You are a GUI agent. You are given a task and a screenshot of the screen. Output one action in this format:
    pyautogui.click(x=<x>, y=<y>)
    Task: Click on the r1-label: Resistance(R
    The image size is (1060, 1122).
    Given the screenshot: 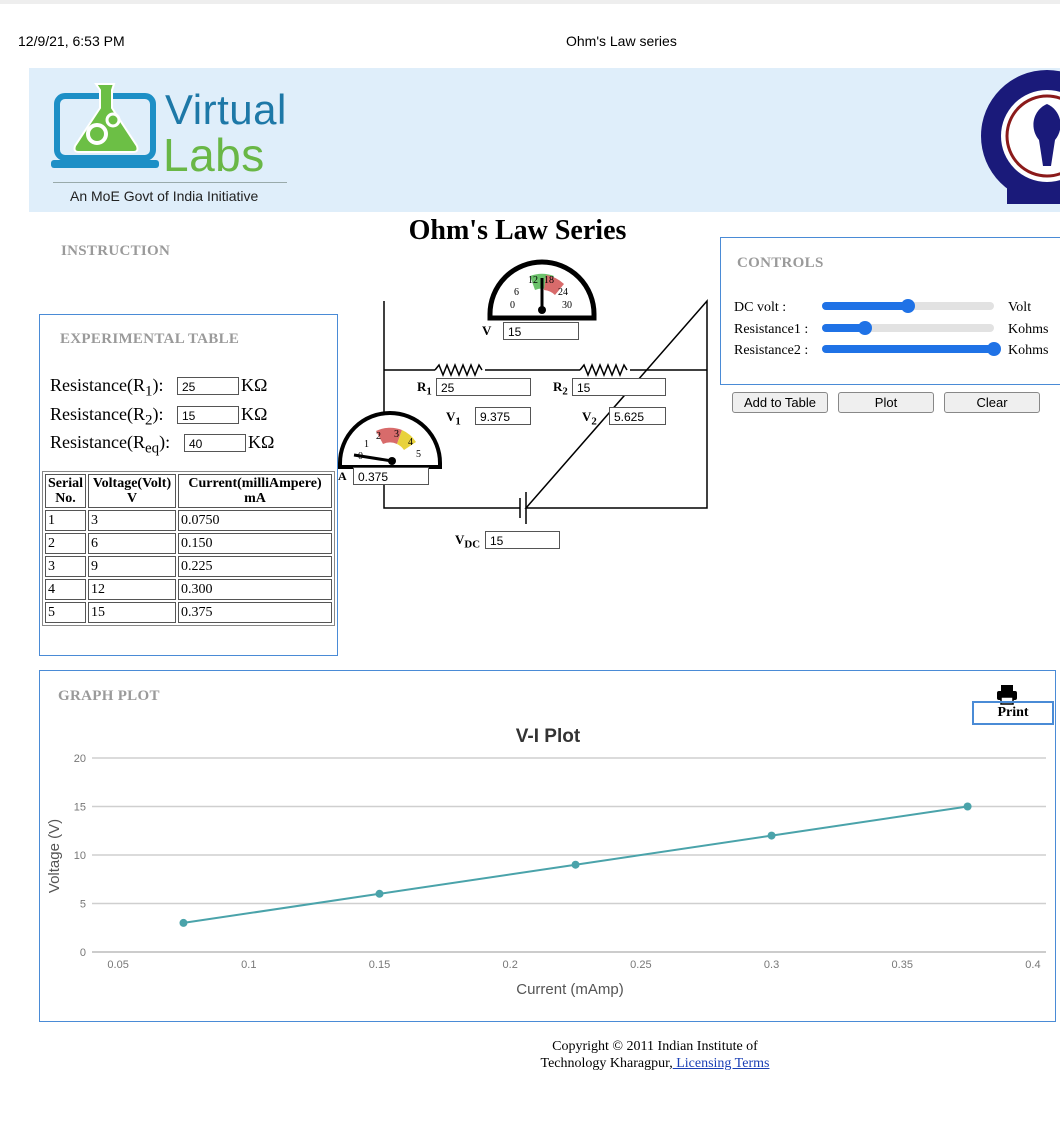 What is the action you would take?
    pyautogui.click(x=97, y=385)
    